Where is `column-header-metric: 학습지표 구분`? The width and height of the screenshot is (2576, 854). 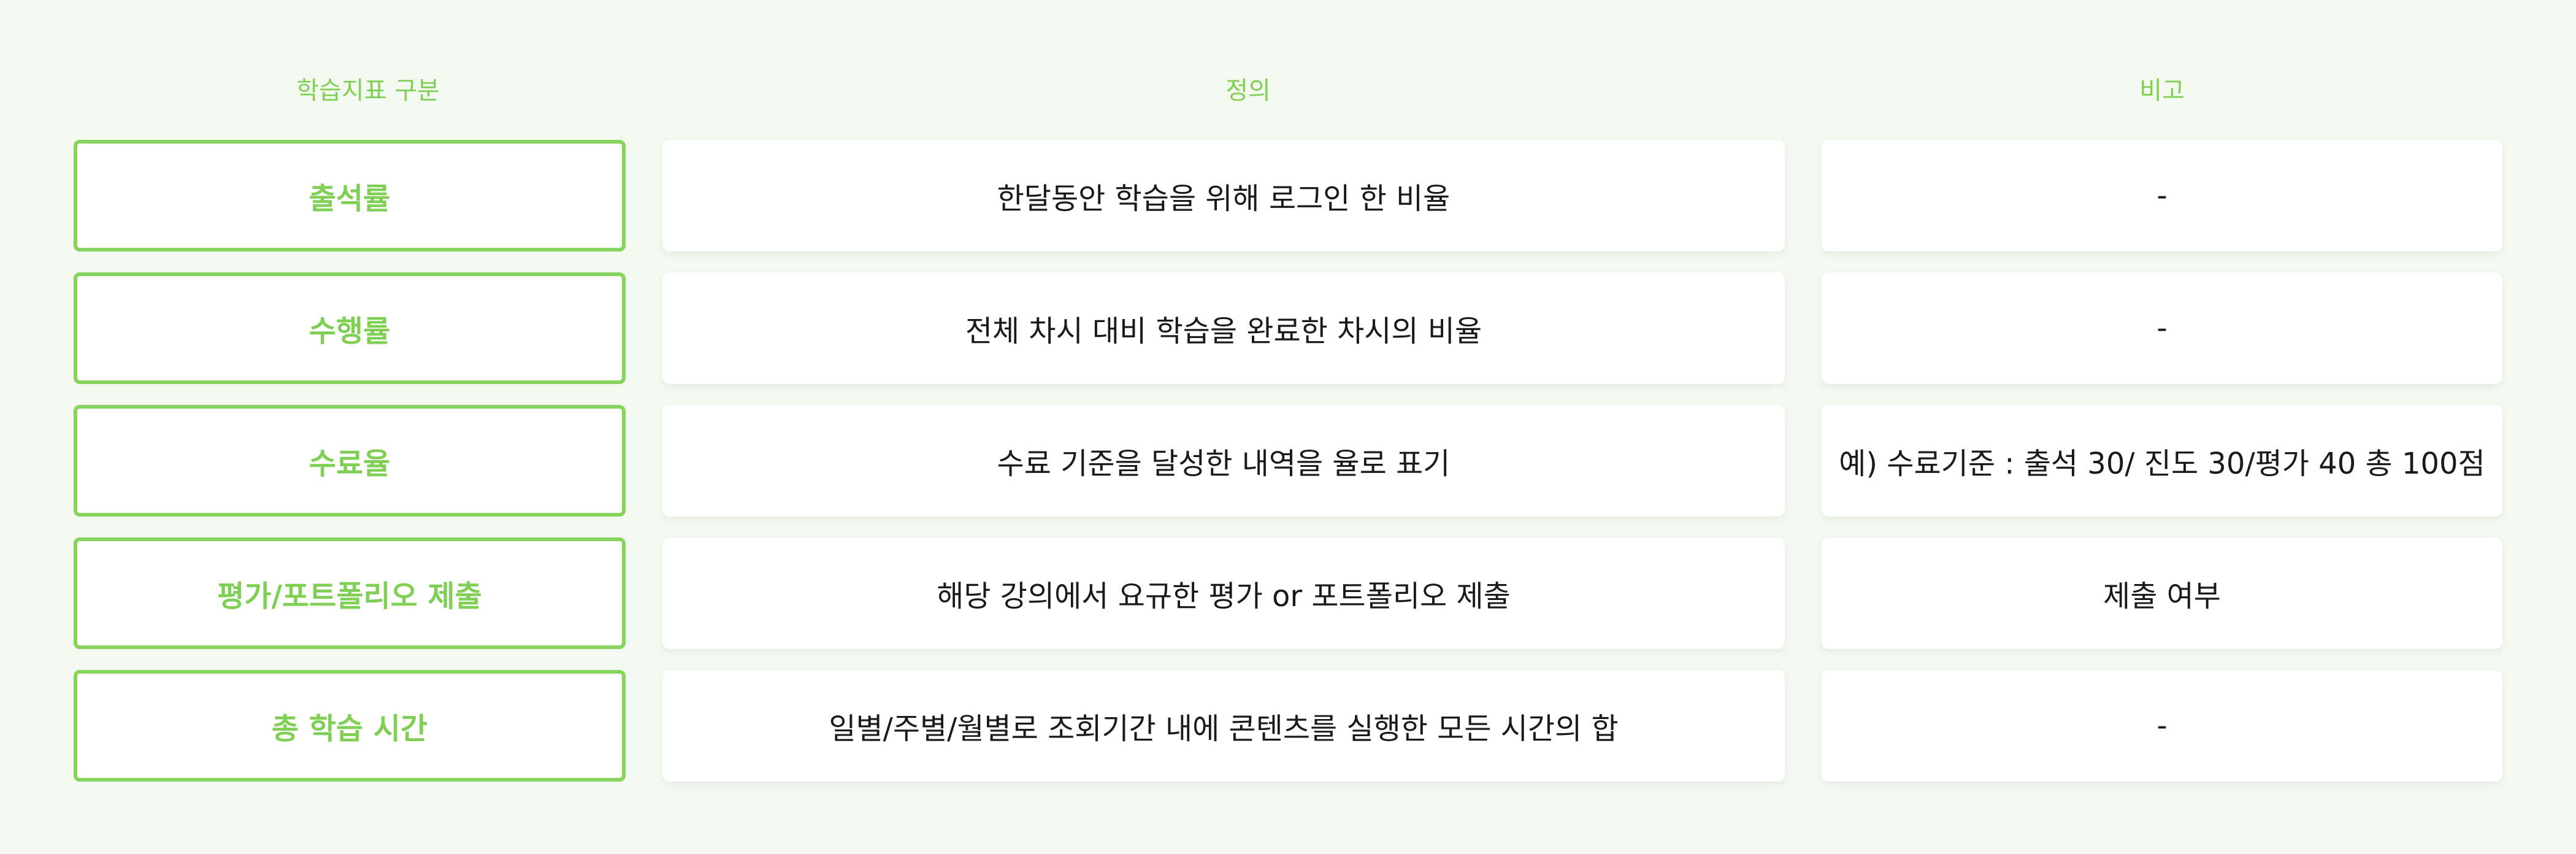
column-header-metric: 학습지표 구분 is located at coordinates (368, 91).